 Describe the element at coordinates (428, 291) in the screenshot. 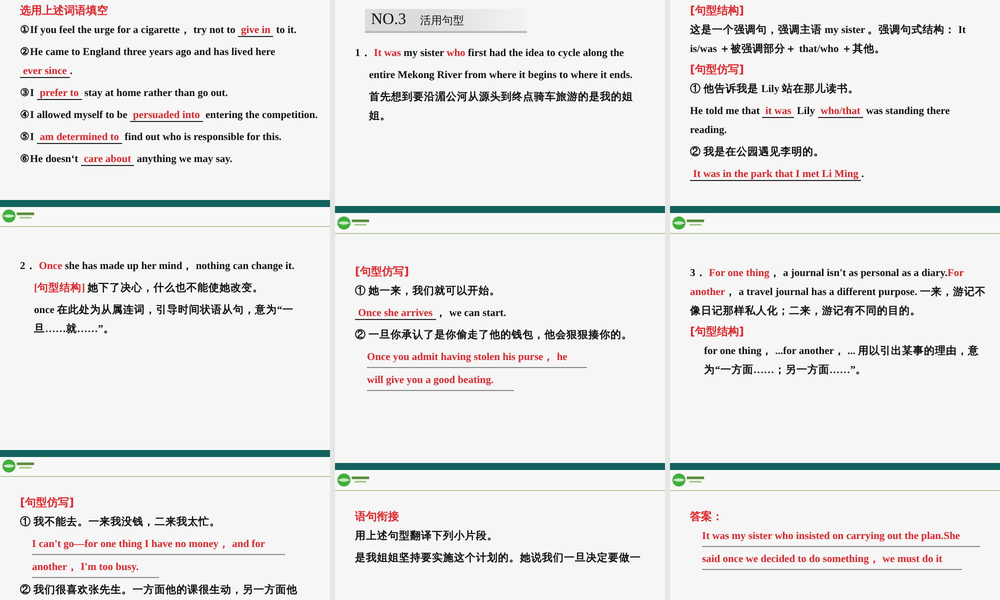

I see `paragraph: ① 她一来，我们就可以开始。` at that location.